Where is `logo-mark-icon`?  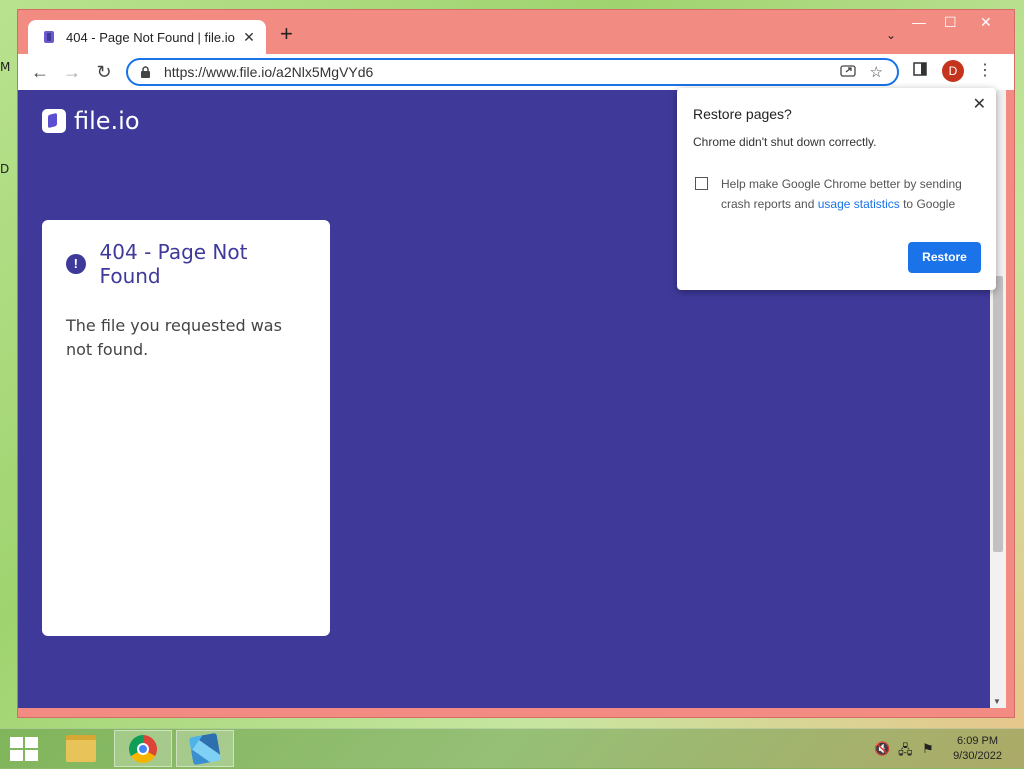 logo-mark-icon is located at coordinates (54, 121).